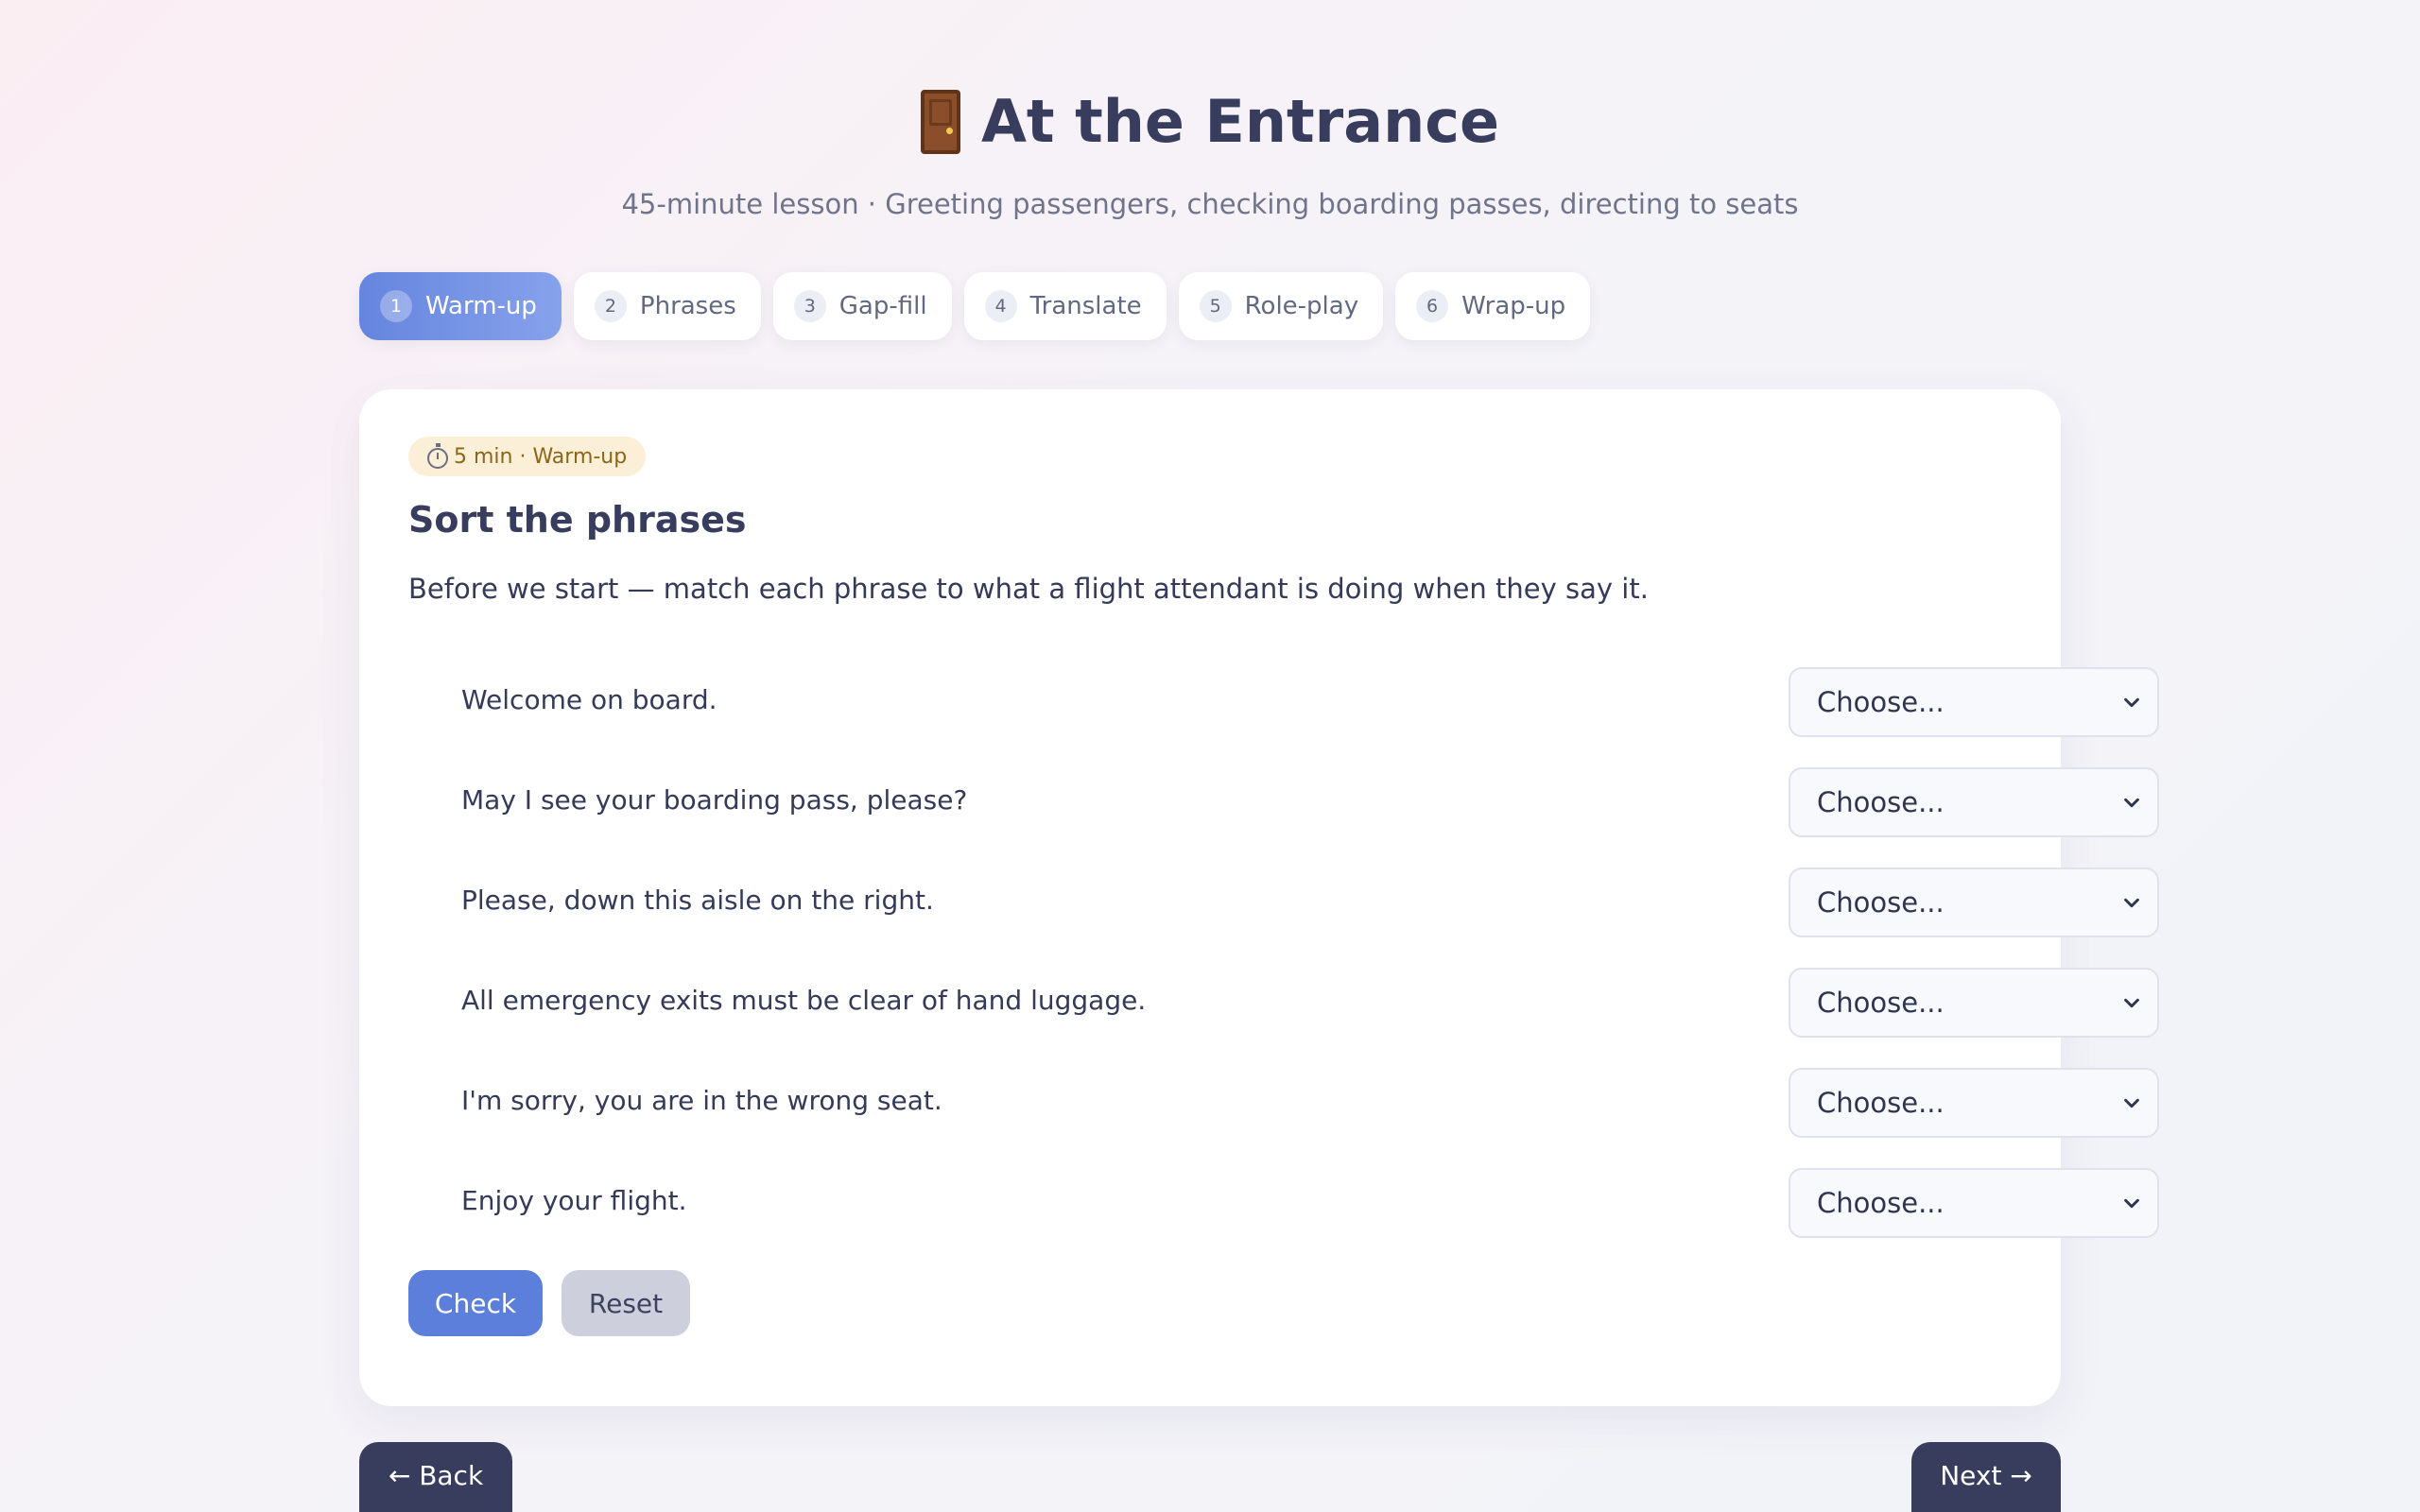 This screenshot has height=1512, width=2420. I want to click on reset-button: Reset, so click(626, 1303).